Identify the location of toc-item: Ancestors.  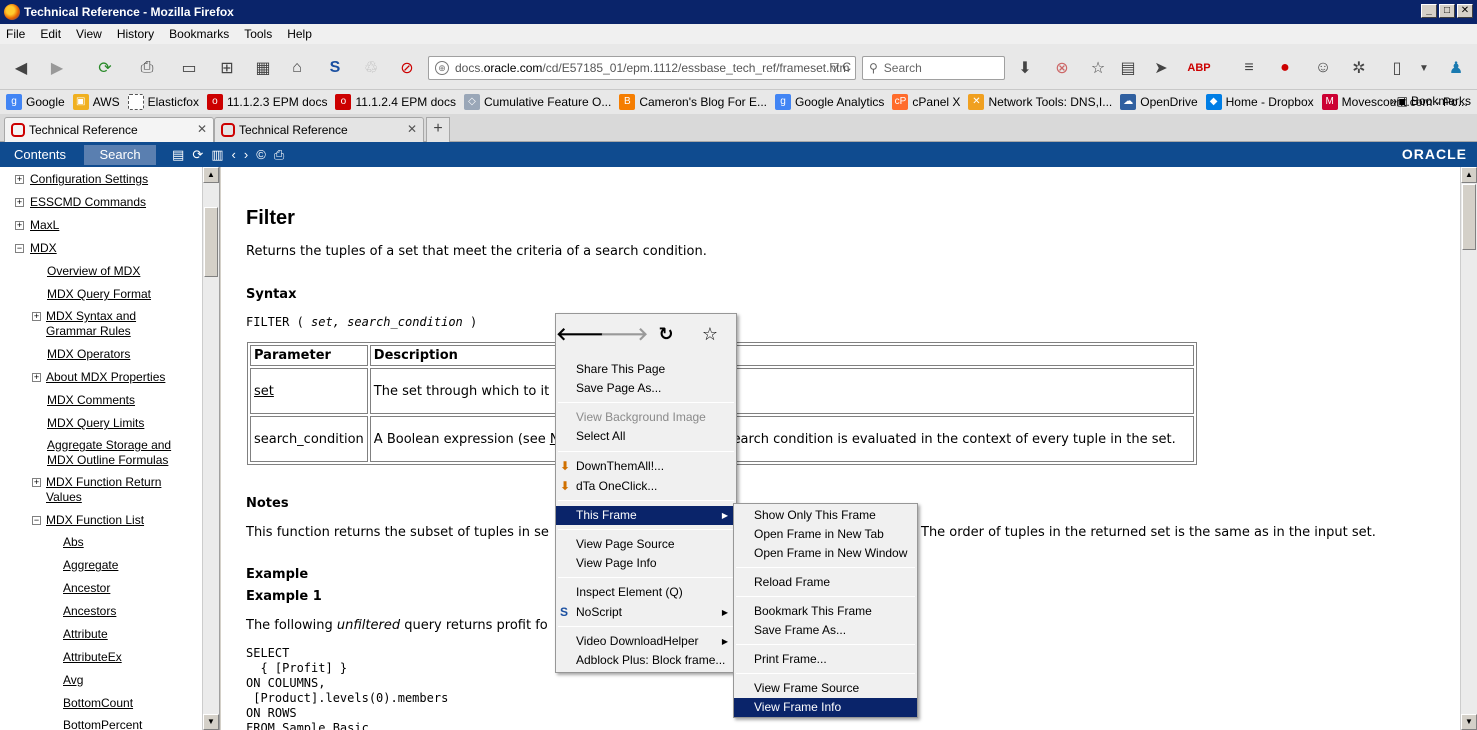
(89, 611).